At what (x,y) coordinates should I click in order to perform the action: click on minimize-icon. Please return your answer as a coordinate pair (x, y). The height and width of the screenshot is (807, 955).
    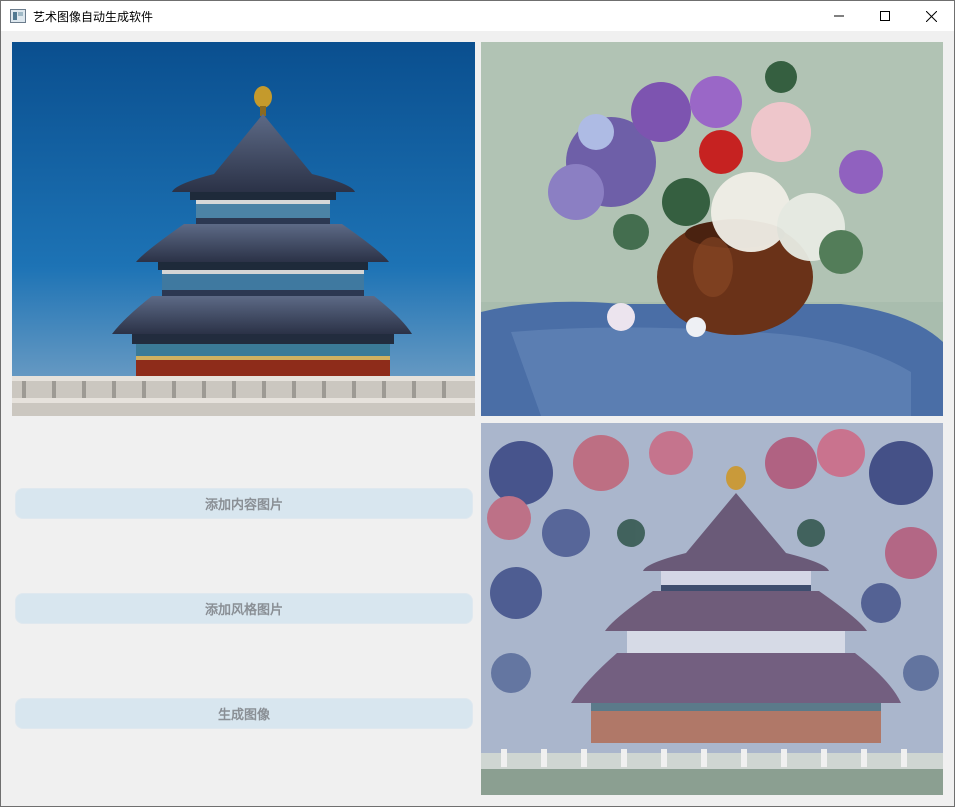
    Looking at the image, I should click on (839, 16).